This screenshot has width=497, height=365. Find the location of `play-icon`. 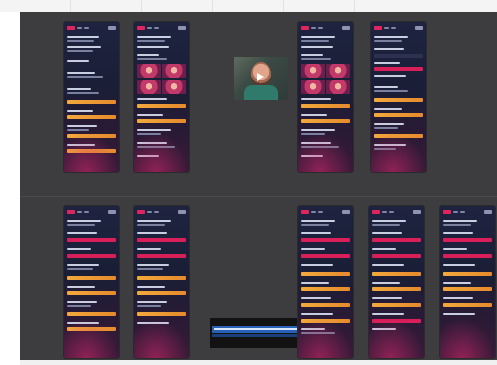

play-icon is located at coordinates (260, 77).